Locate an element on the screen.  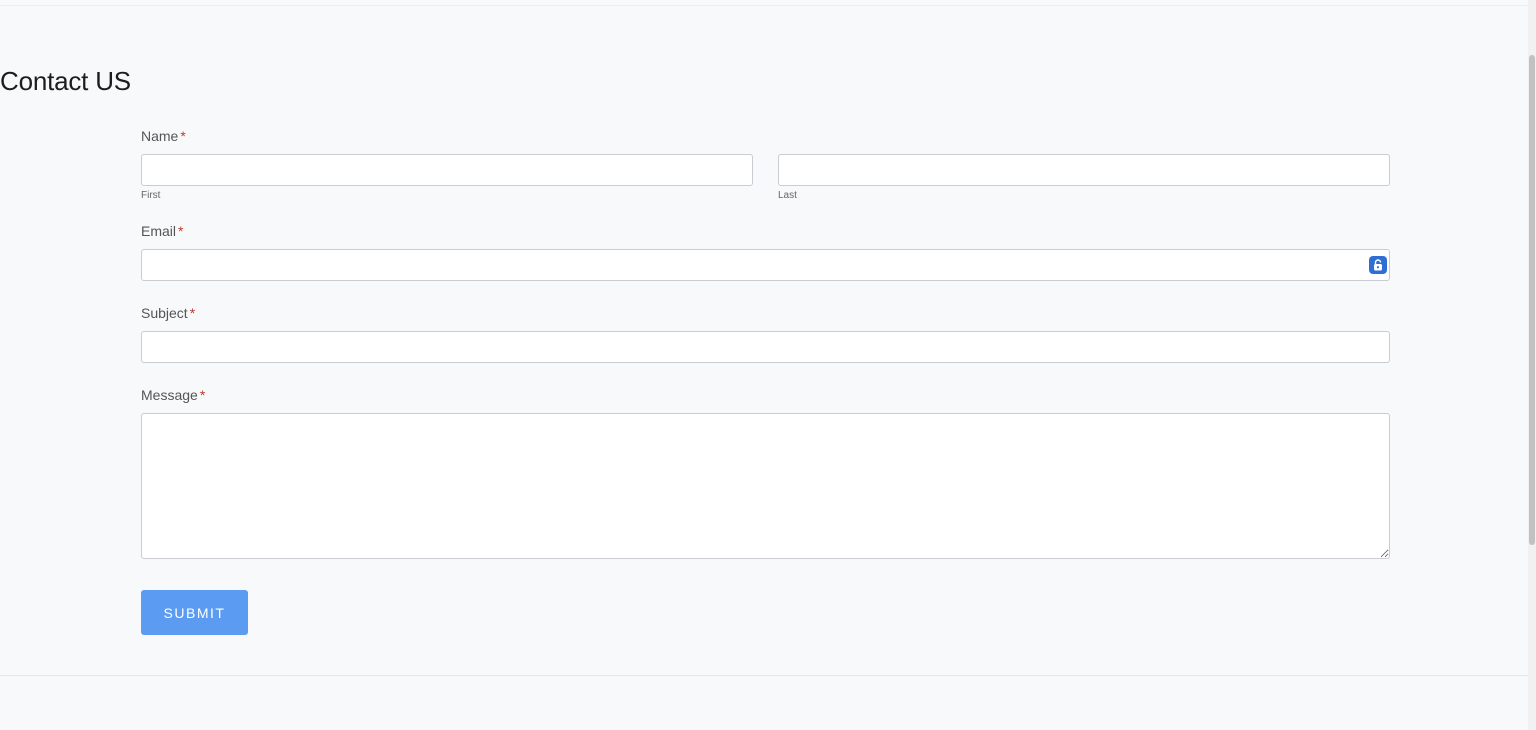
message-label: Message * is located at coordinates (765, 395).